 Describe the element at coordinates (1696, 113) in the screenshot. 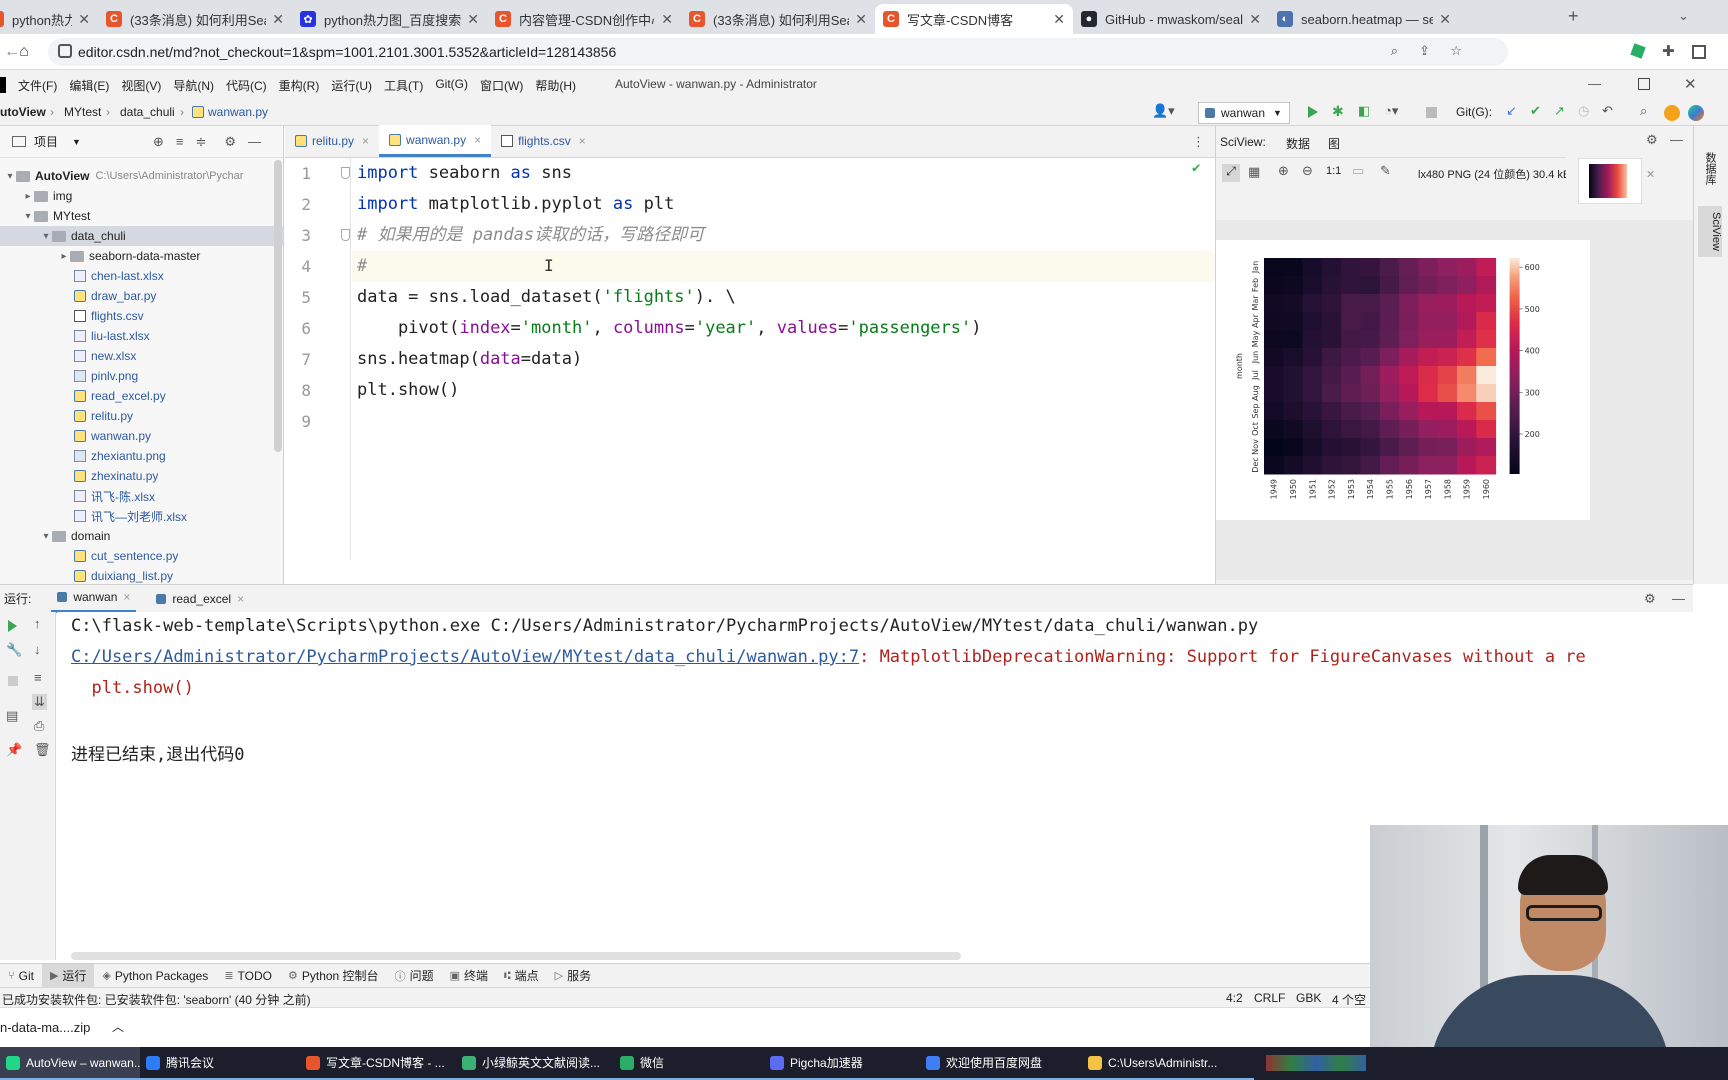

I see `plugin-icon` at that location.